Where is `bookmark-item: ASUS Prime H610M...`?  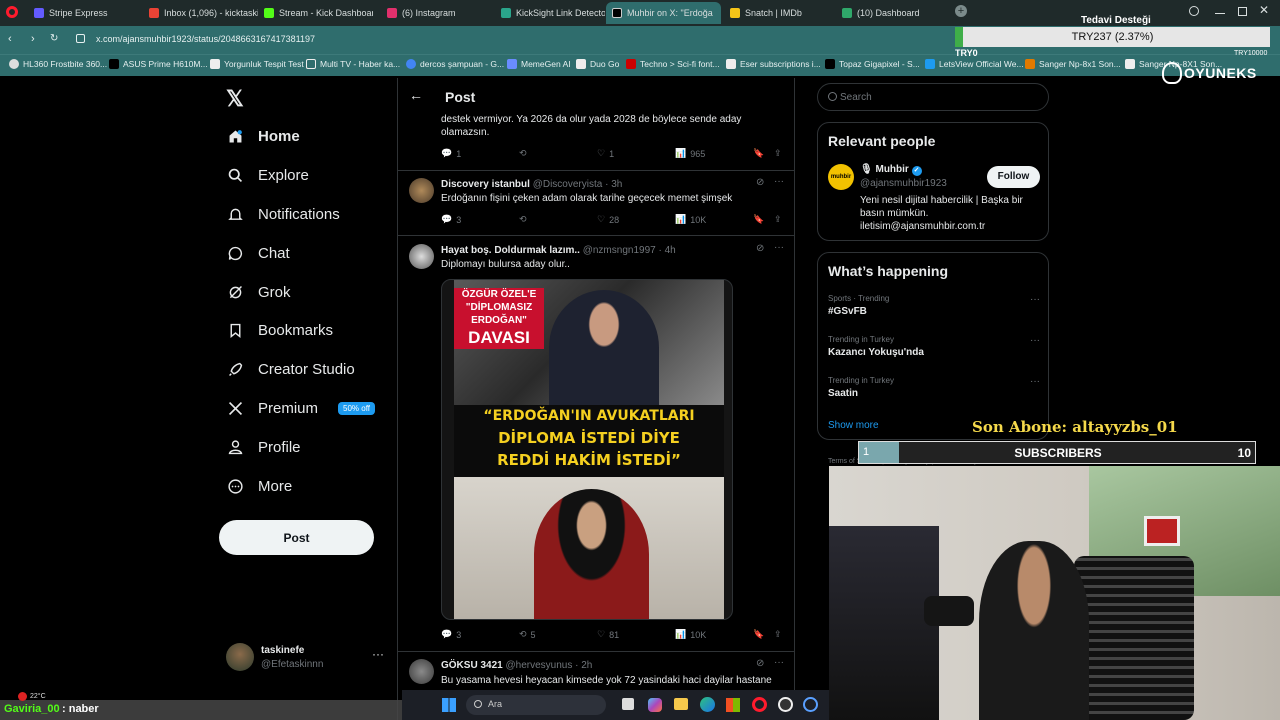
bookmark-item: ASUS Prime H610M... is located at coordinates (158, 64).